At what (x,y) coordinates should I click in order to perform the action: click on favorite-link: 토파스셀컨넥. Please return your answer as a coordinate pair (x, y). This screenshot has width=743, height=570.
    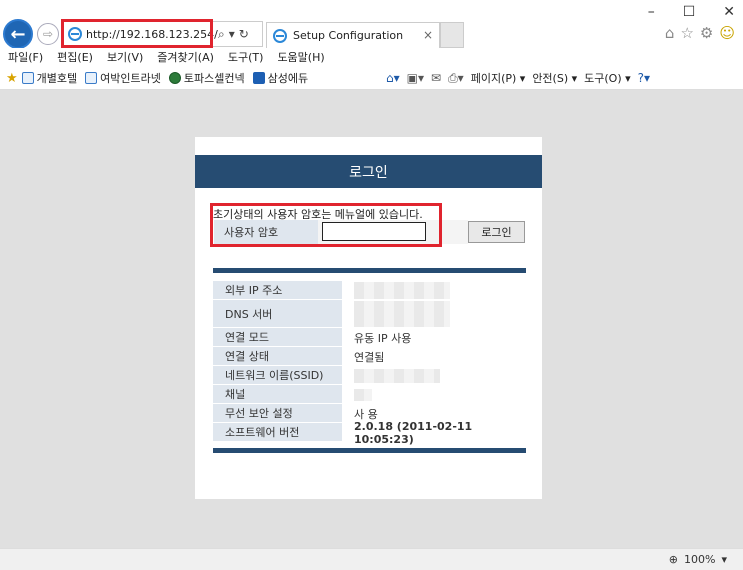
    Looking at the image, I should click on (206, 78).